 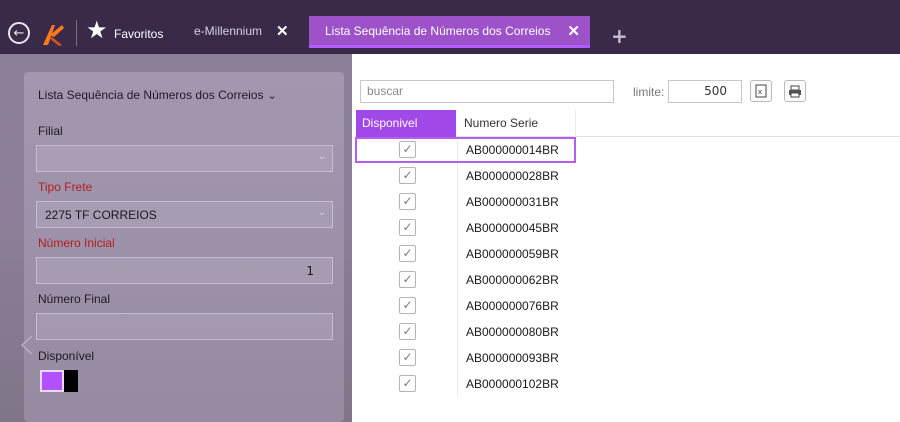 What do you see at coordinates (516, 123) in the screenshot?
I see `column-header-numero-serie: Numero Serie` at bounding box center [516, 123].